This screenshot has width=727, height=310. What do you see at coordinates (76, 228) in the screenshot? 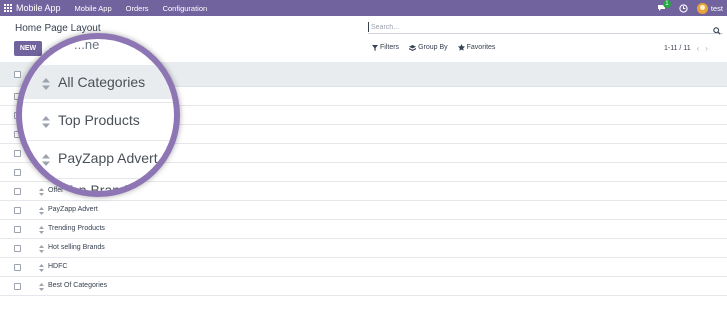
I see `row-name: Trending Products` at bounding box center [76, 228].